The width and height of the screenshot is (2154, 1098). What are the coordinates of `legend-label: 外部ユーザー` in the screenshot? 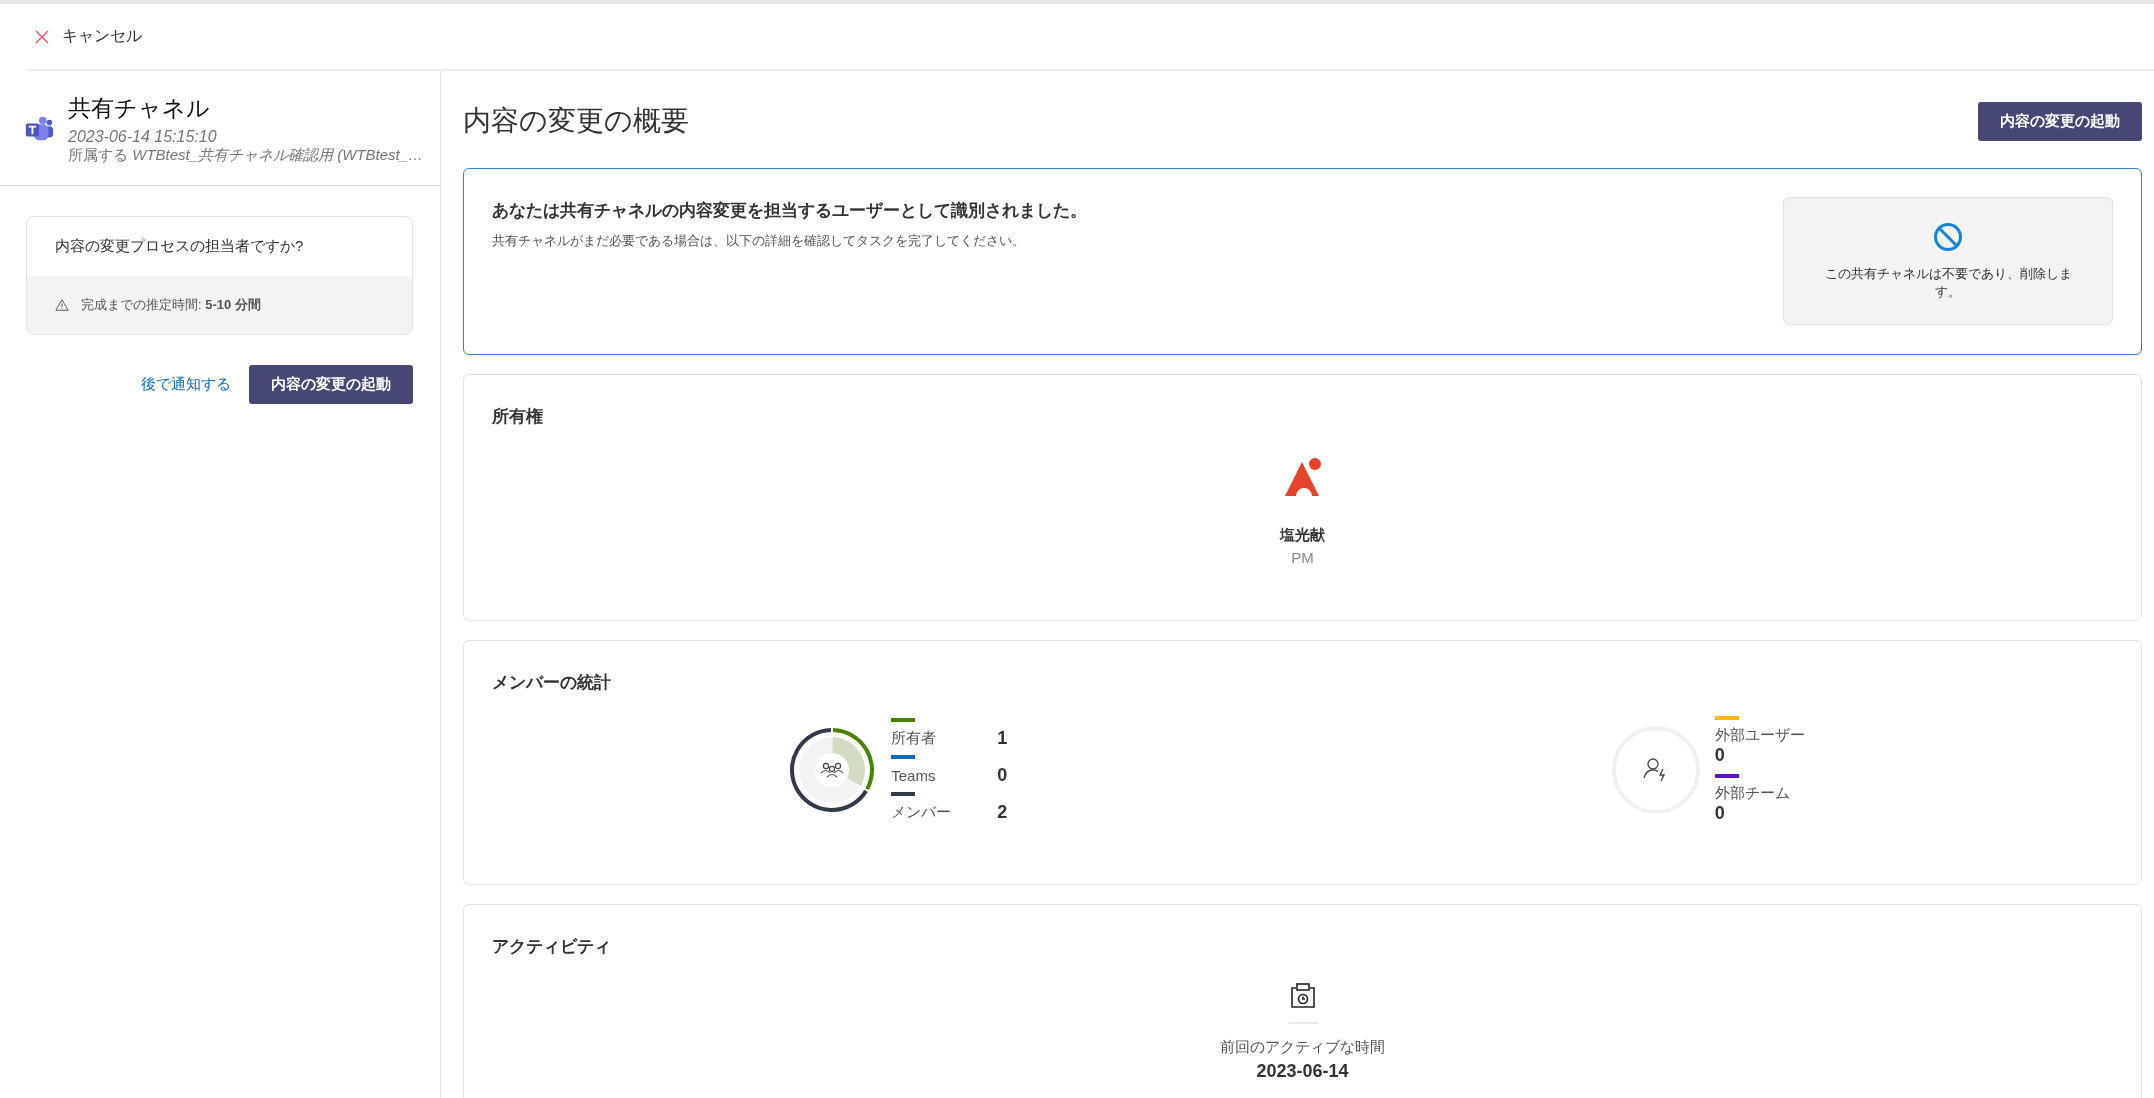 It's located at (1759, 735).